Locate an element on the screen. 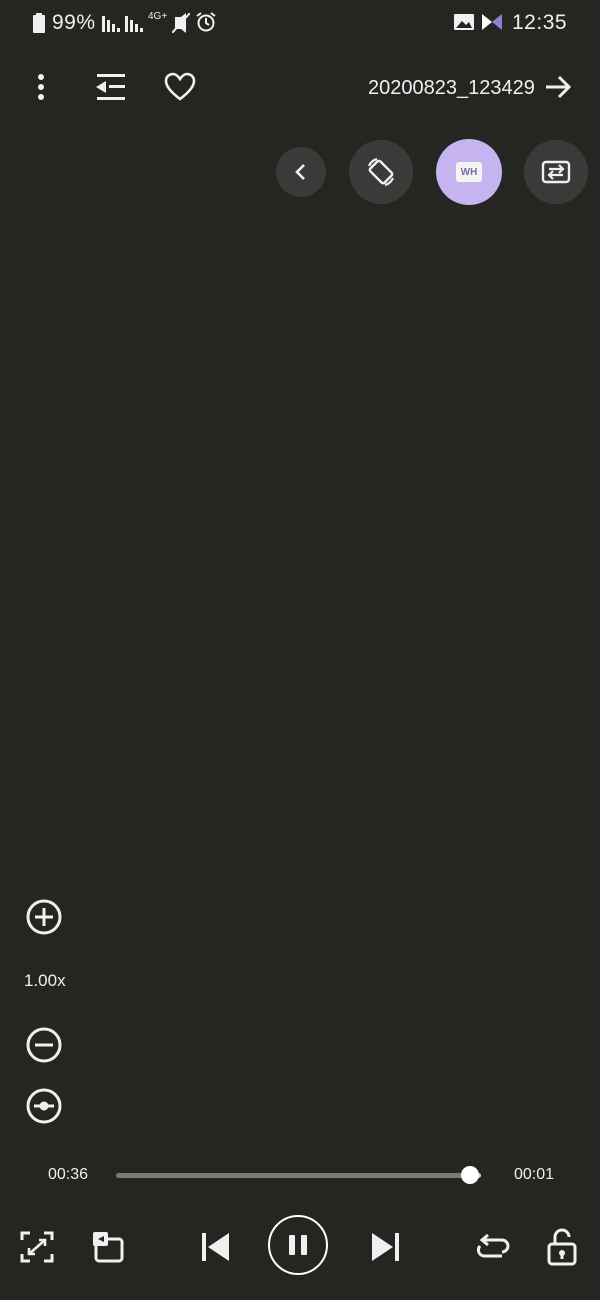 This screenshot has width=600, height=1300. back-button is located at coordinates (558, 87).